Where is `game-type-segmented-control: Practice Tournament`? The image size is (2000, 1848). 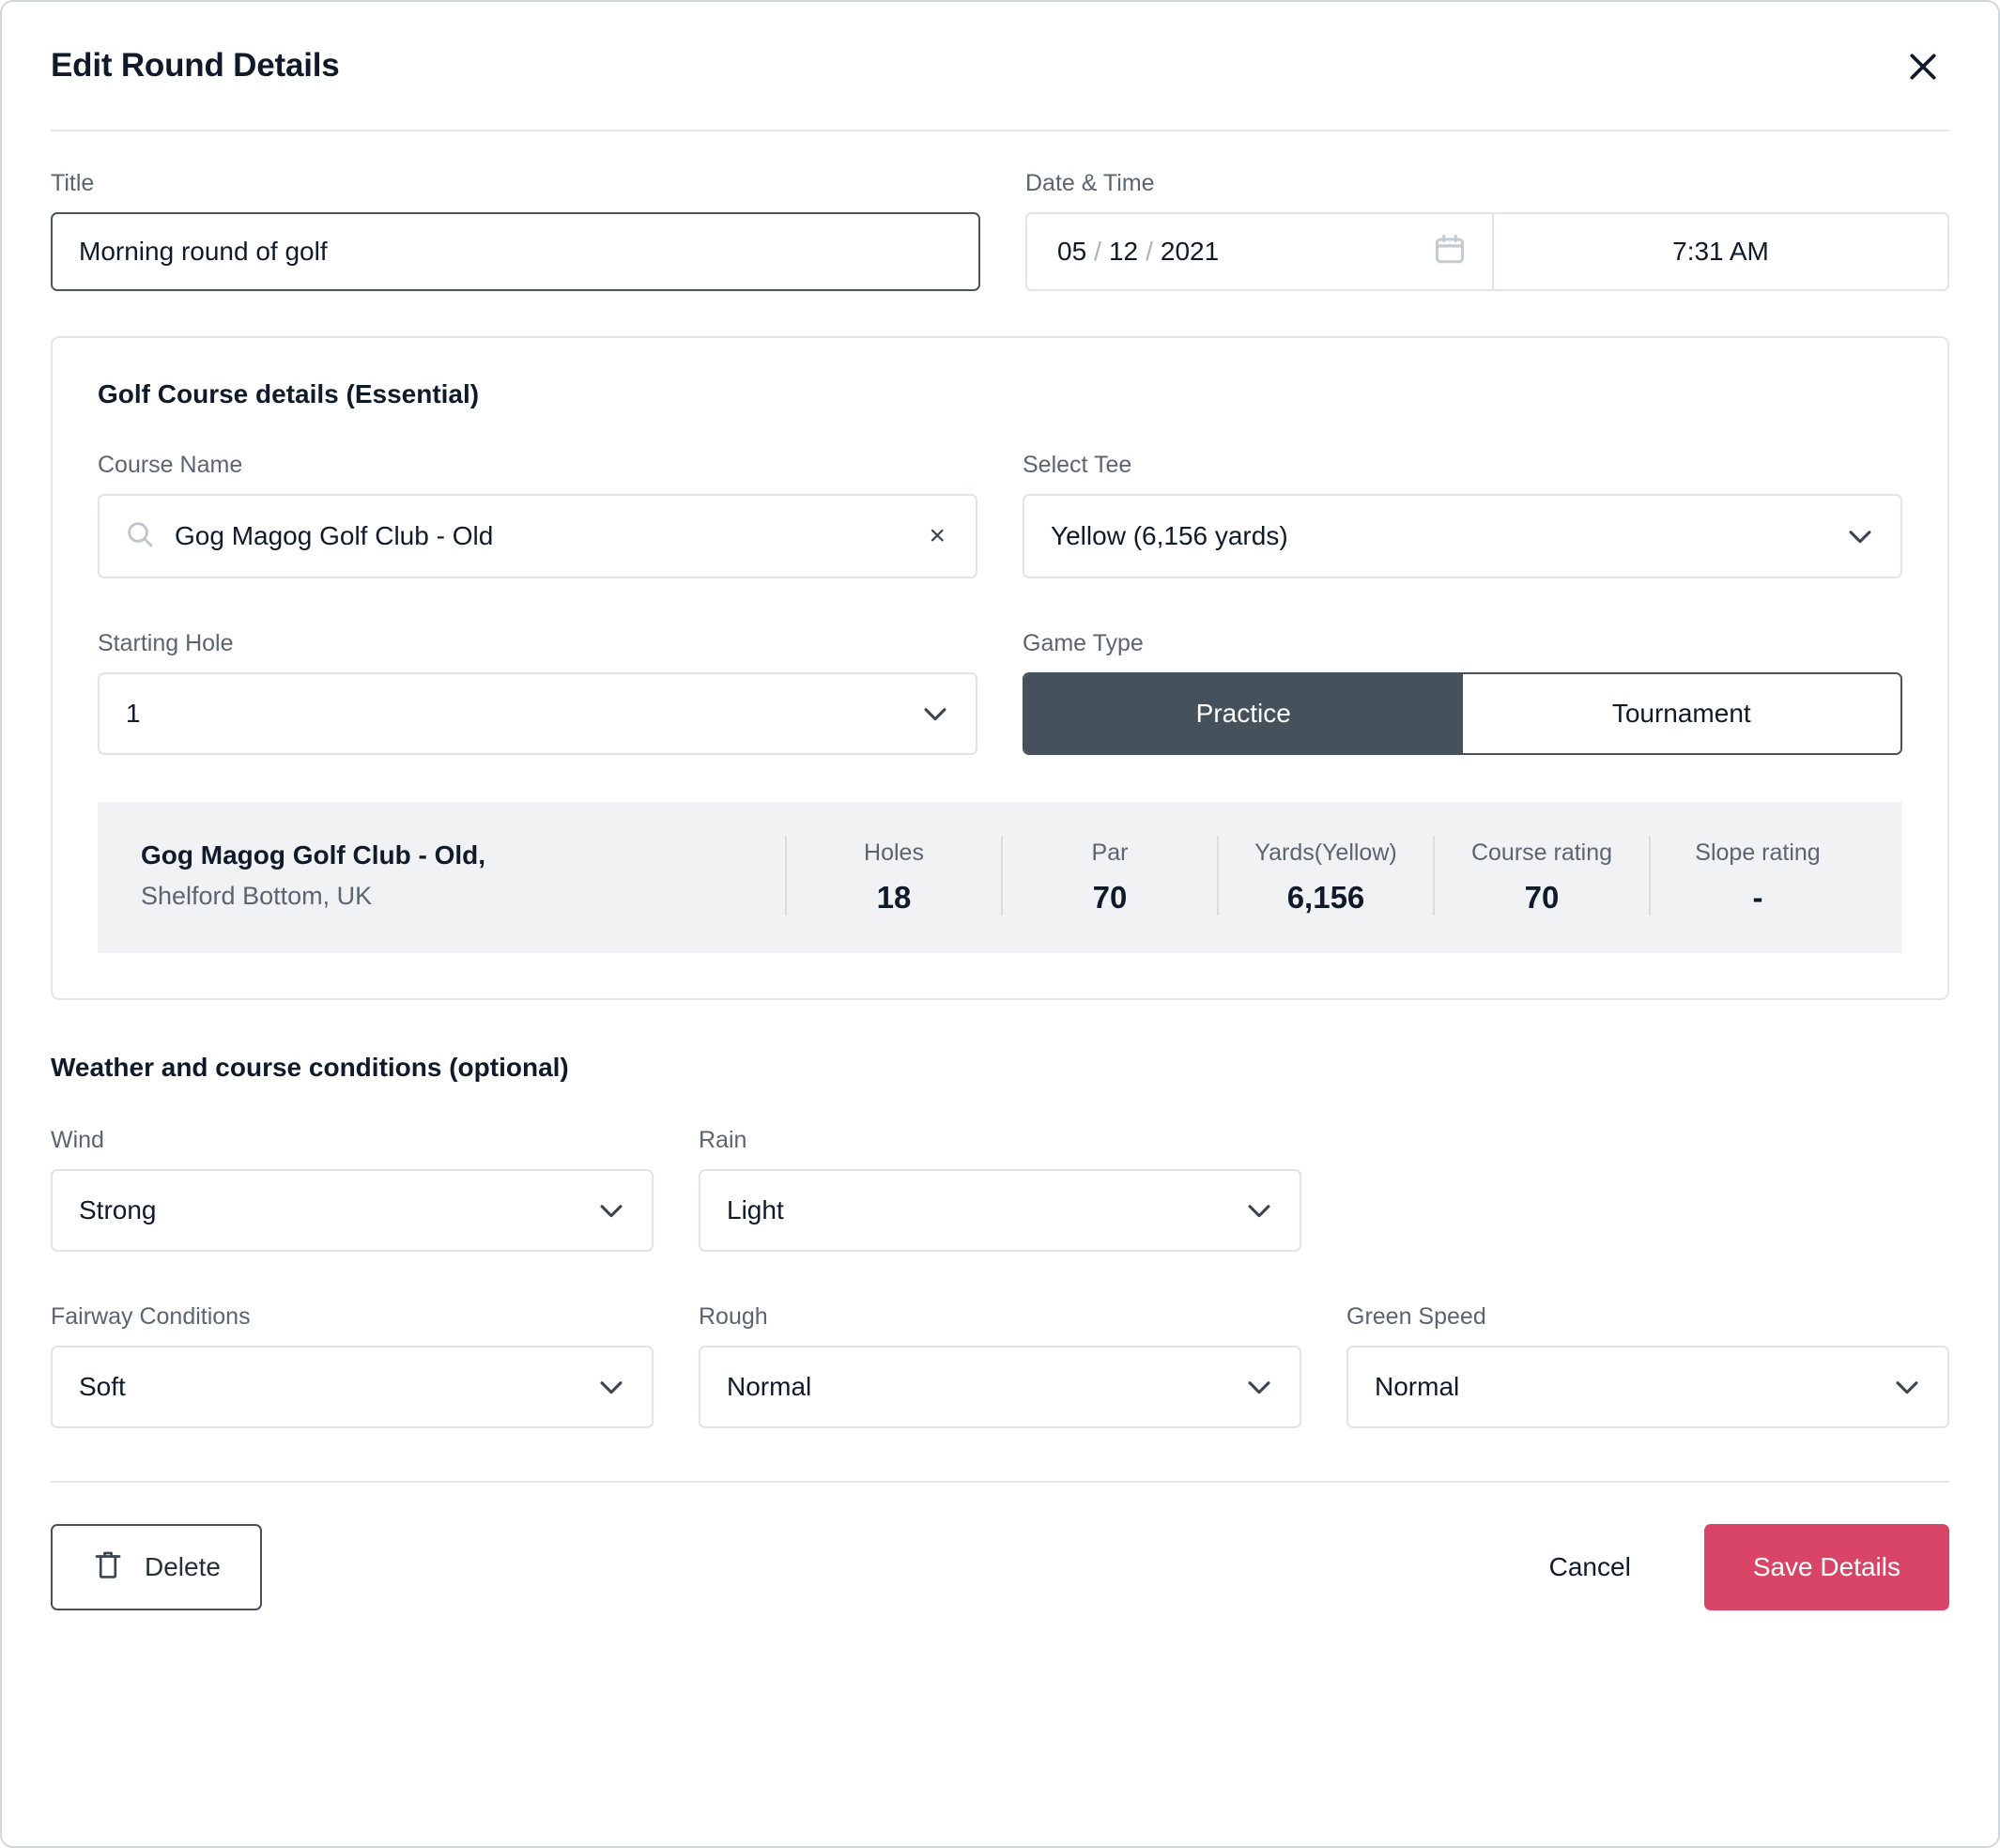
game-type-segmented-control: Practice Tournament is located at coordinates (1462, 713).